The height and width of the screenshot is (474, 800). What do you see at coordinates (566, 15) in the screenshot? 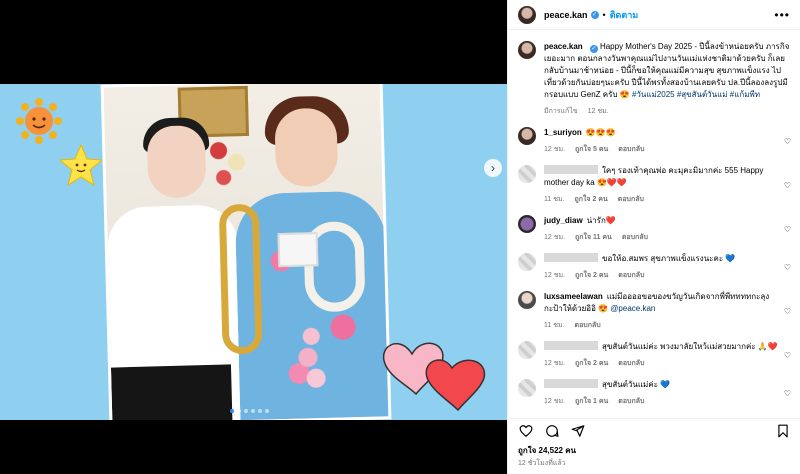
I see `post-username: peace.kan` at bounding box center [566, 15].